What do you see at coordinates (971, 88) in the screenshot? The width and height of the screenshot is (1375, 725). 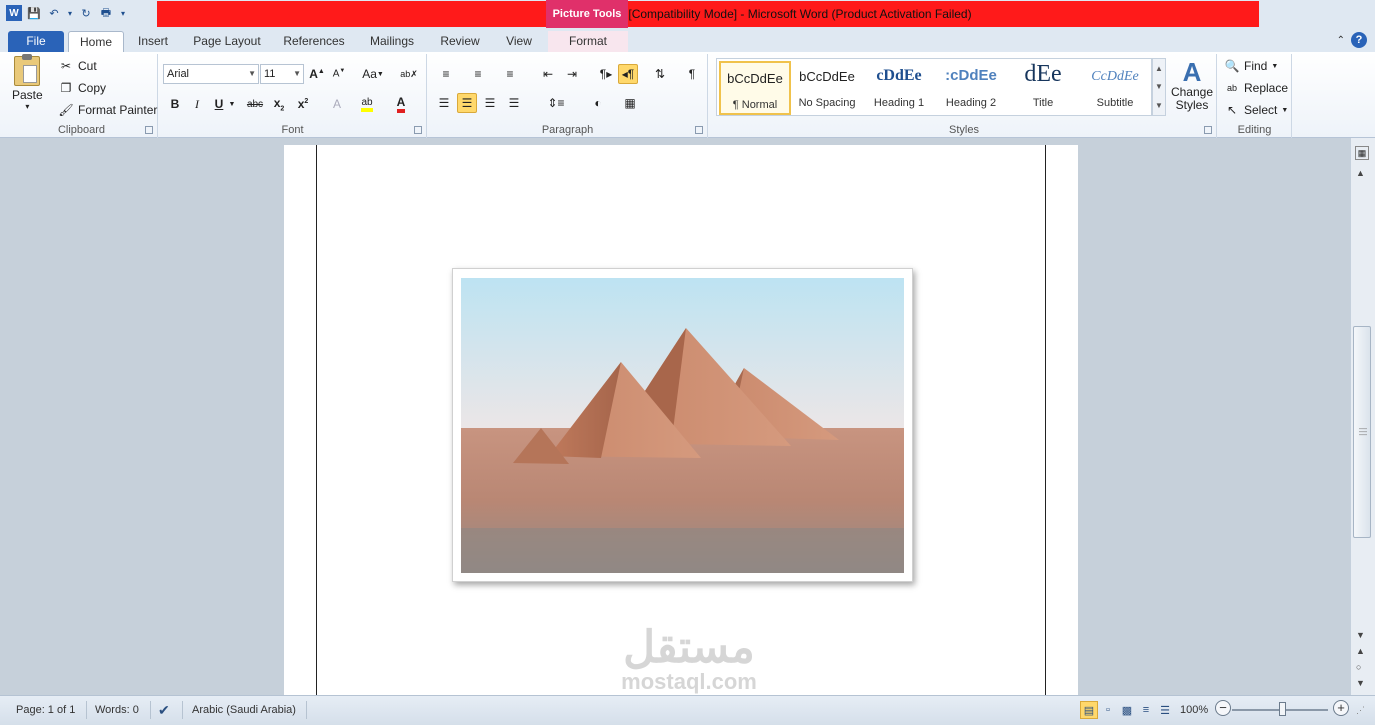 I see `style-heading-2: :cDdEe Heading 2` at bounding box center [971, 88].